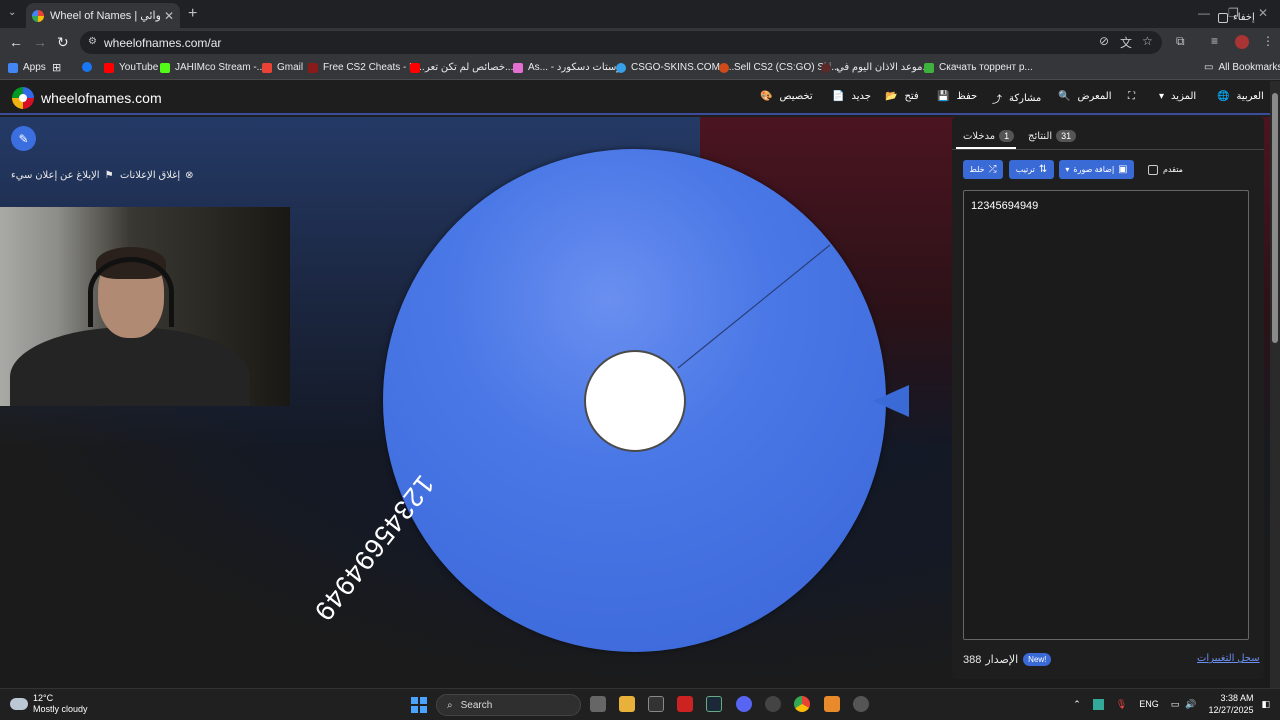 The image size is (1280, 720). Describe the element at coordinates (1244, 17) in the screenshot. I see `hide-label: إخفاء` at that location.